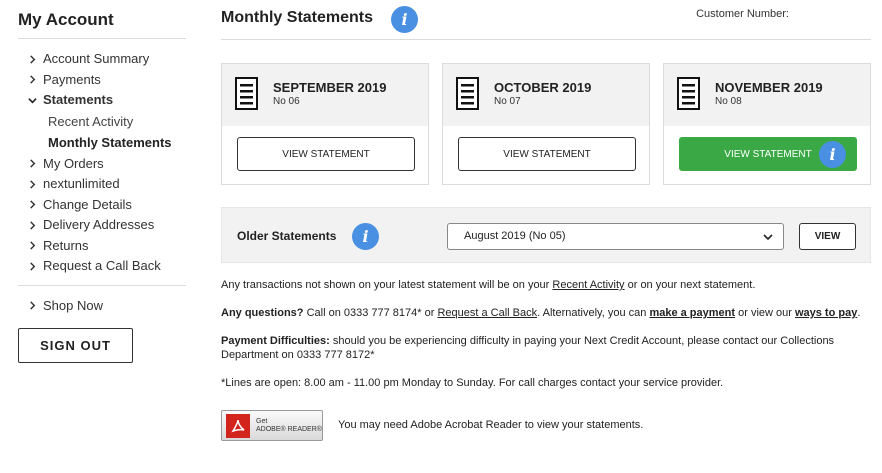  I want to click on page-header: Monthly Statements i Customer Number:, so click(546, 20).